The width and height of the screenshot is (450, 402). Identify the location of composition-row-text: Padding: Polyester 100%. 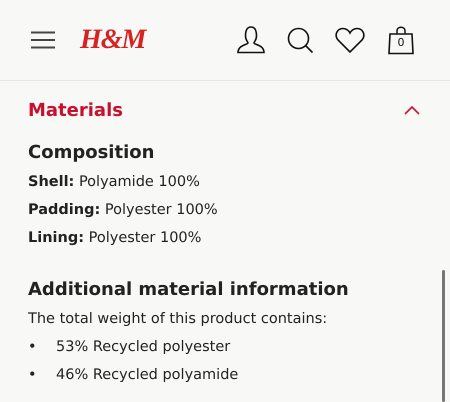
(123, 210).